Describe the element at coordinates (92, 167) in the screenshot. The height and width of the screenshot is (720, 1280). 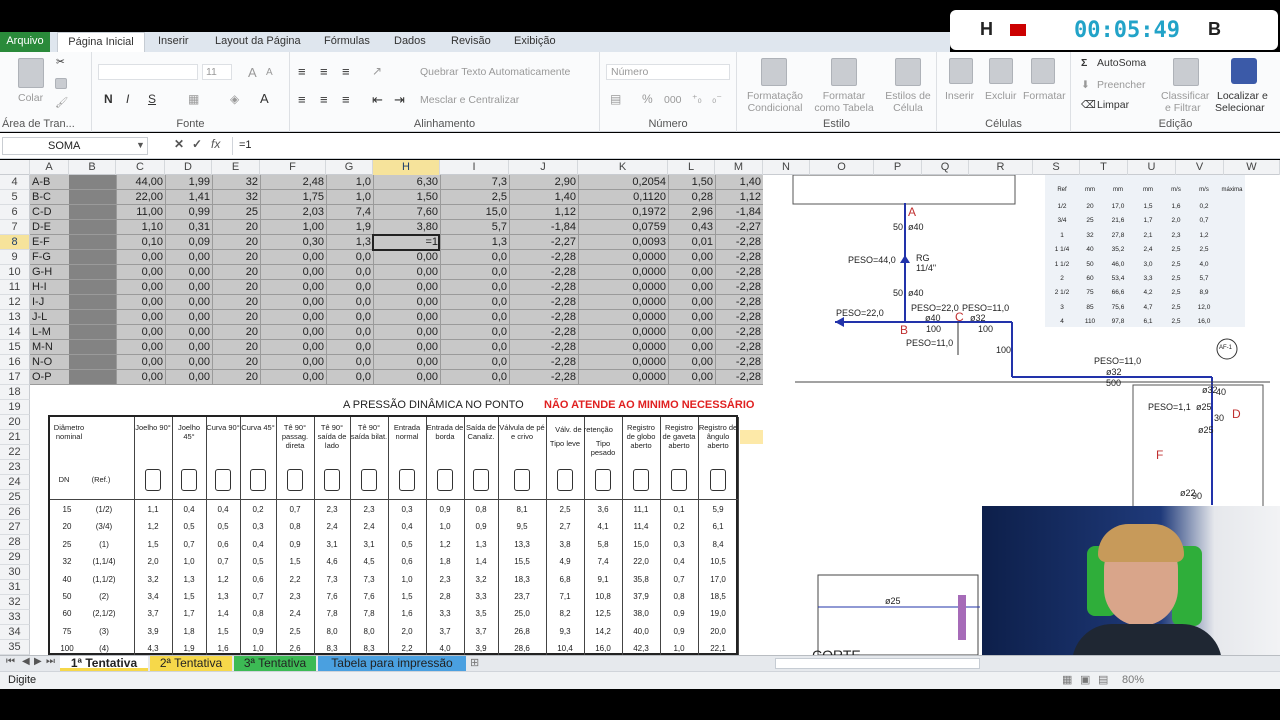
I see `column-header-b: B` at that location.